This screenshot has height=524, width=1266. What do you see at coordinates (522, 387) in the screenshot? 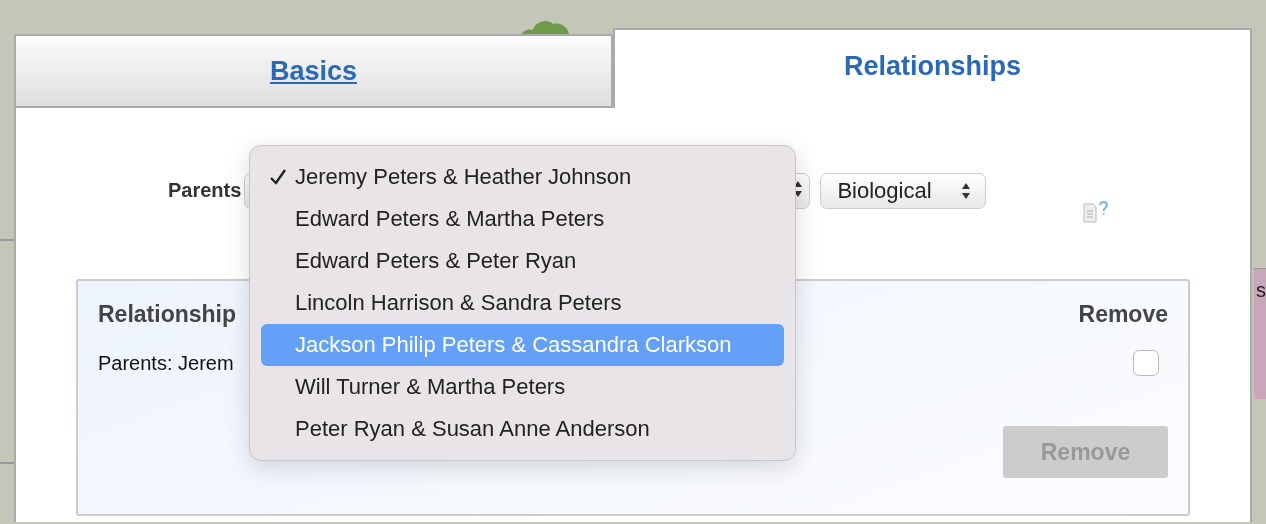
I see `menu-item: Will Turner & Martha Peters` at bounding box center [522, 387].